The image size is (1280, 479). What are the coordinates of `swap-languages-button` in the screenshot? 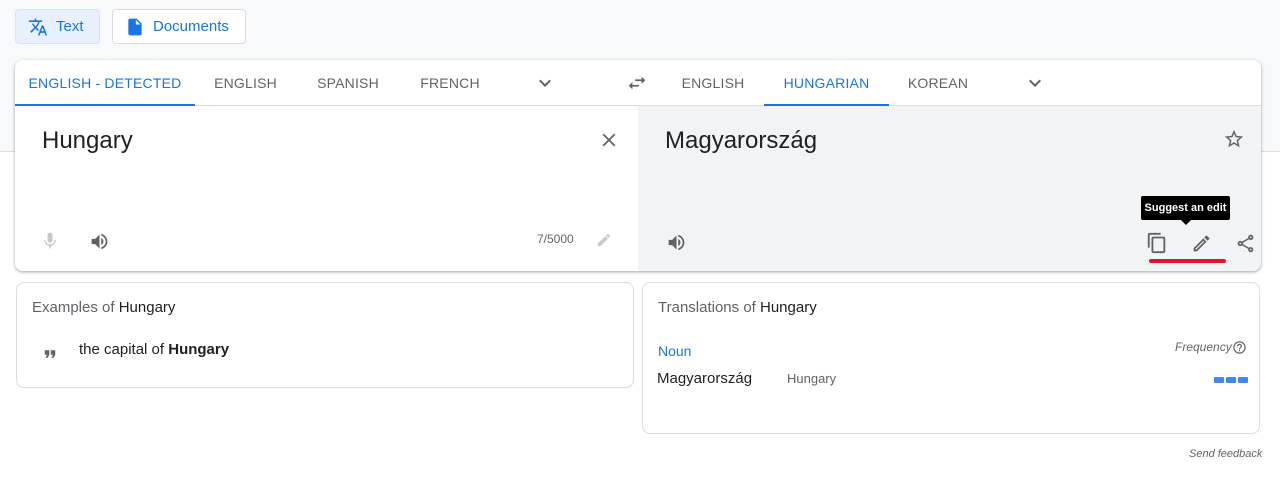 It's located at (637, 83).